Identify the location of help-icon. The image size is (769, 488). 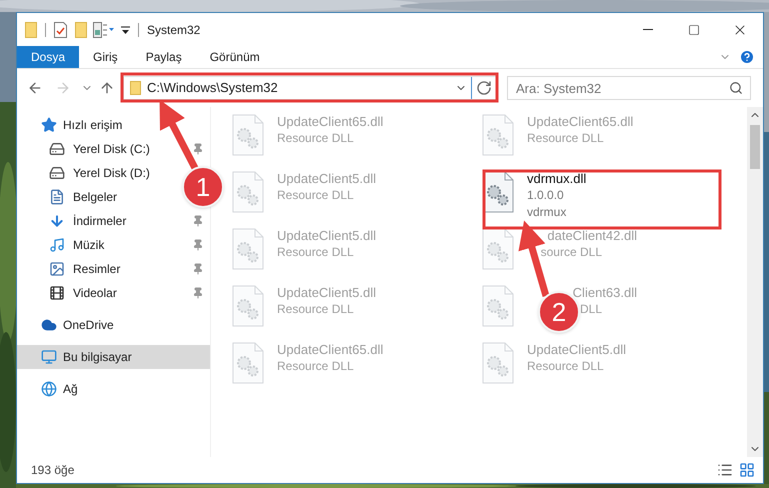
(747, 57).